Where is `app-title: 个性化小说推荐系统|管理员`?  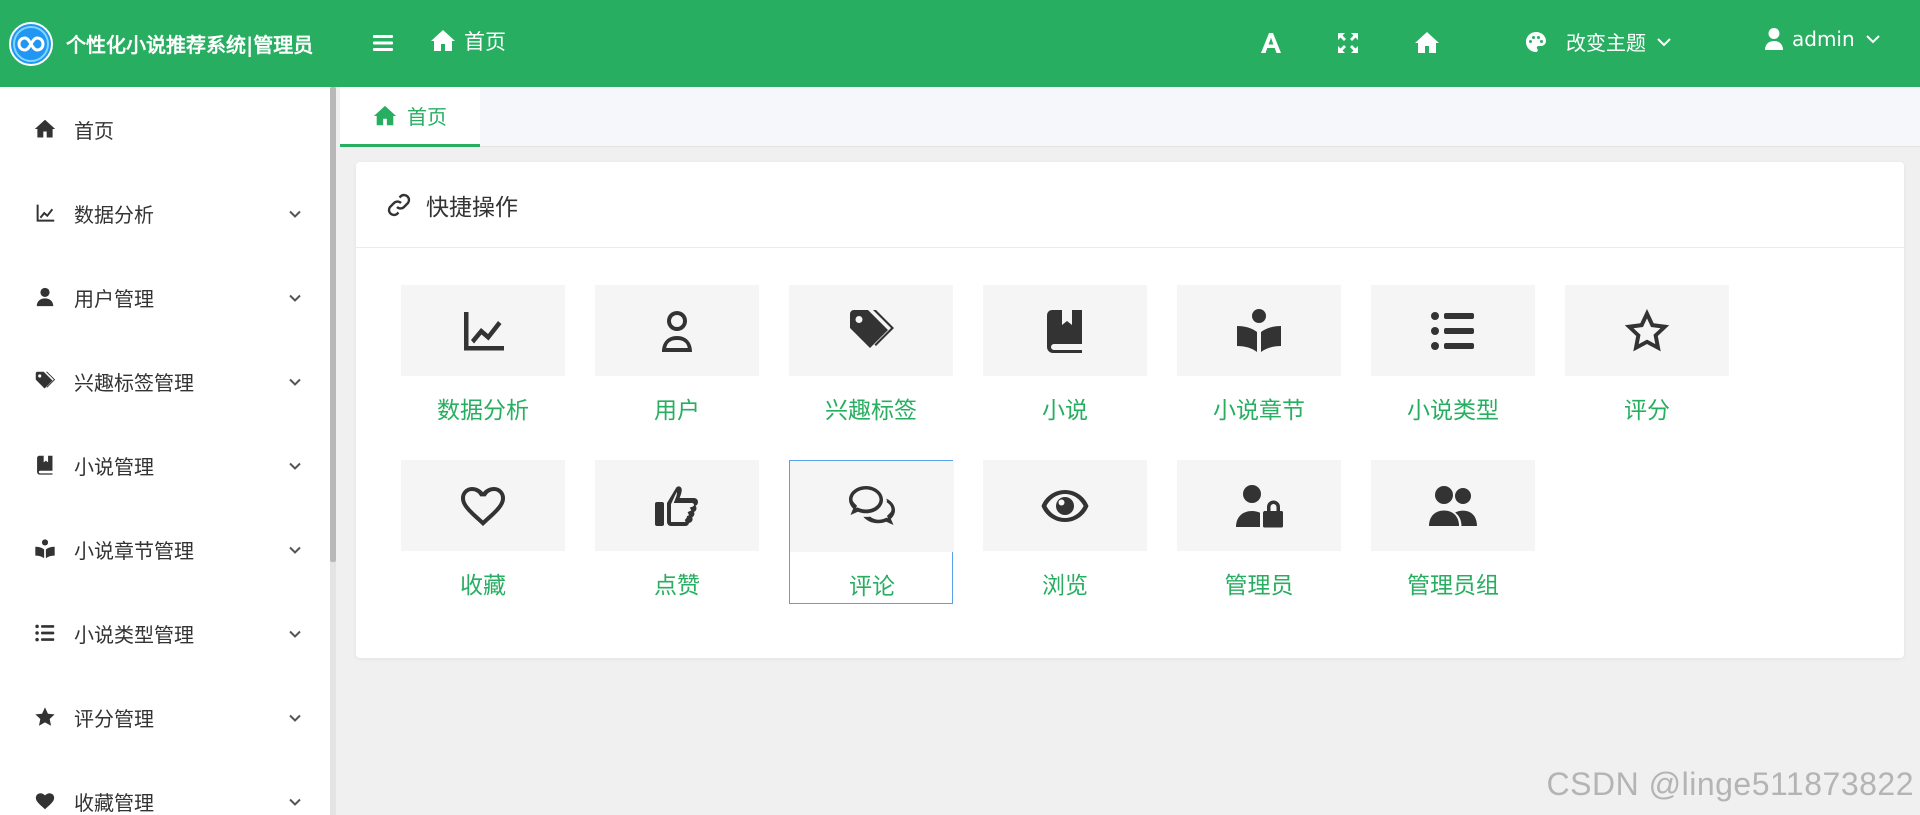
app-title: 个性化小说推荐系统|管理员 is located at coordinates (190, 45).